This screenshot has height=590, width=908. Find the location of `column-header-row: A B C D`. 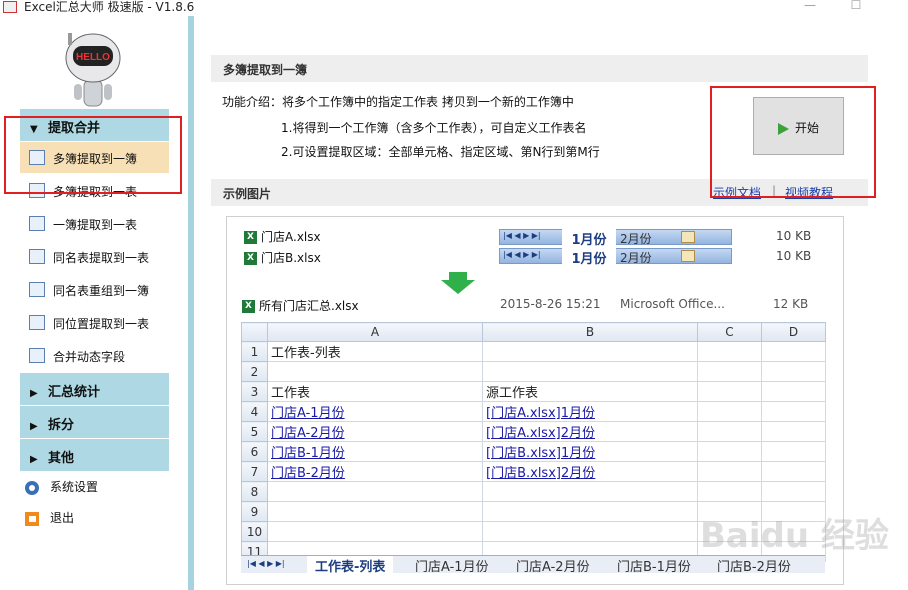

column-header-row: A B C D is located at coordinates (533, 332).